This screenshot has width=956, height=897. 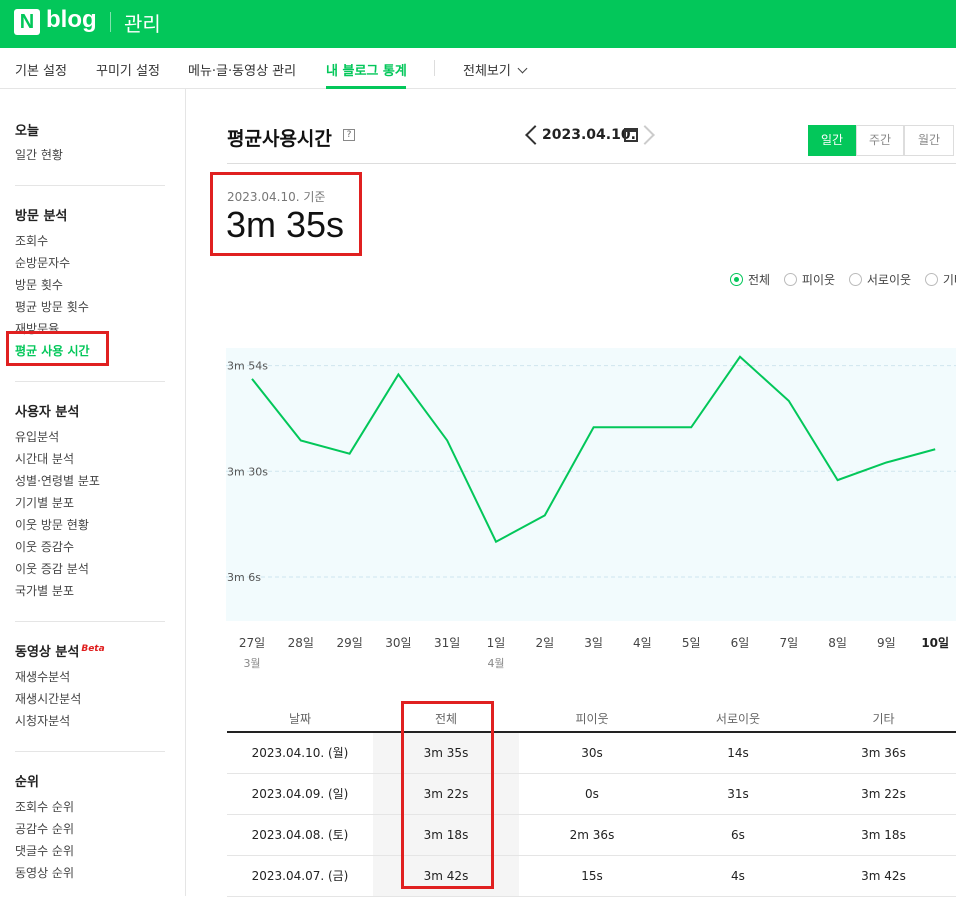 What do you see at coordinates (809, 279) in the screenshot?
I see `filter-neighbor: 피이웃` at bounding box center [809, 279].